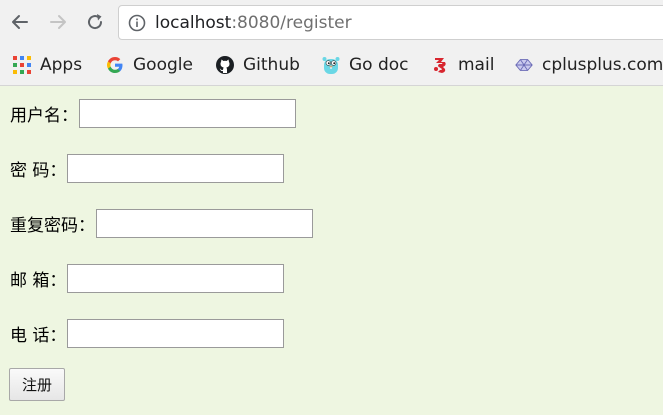  What do you see at coordinates (38, 280) in the screenshot?
I see `email-label: 邮 箱：` at bounding box center [38, 280].